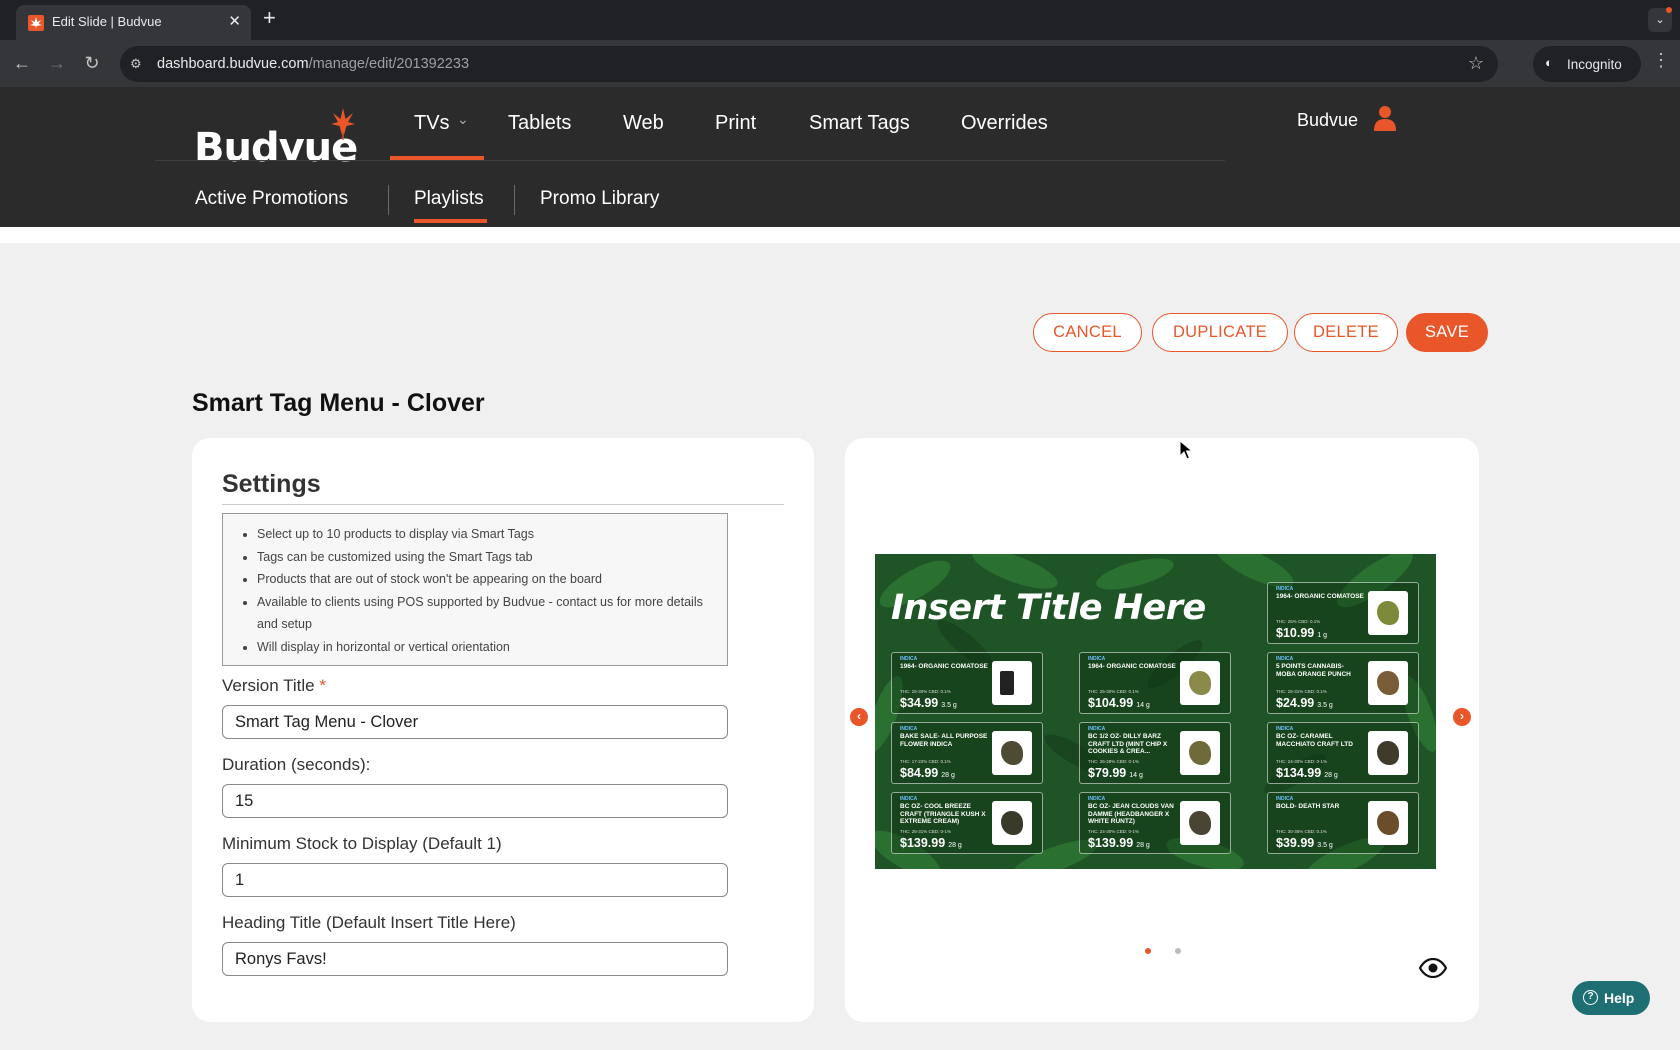 The width and height of the screenshot is (1680, 1050). What do you see at coordinates (1619, 998) in the screenshot?
I see `help-label: Help` at bounding box center [1619, 998].